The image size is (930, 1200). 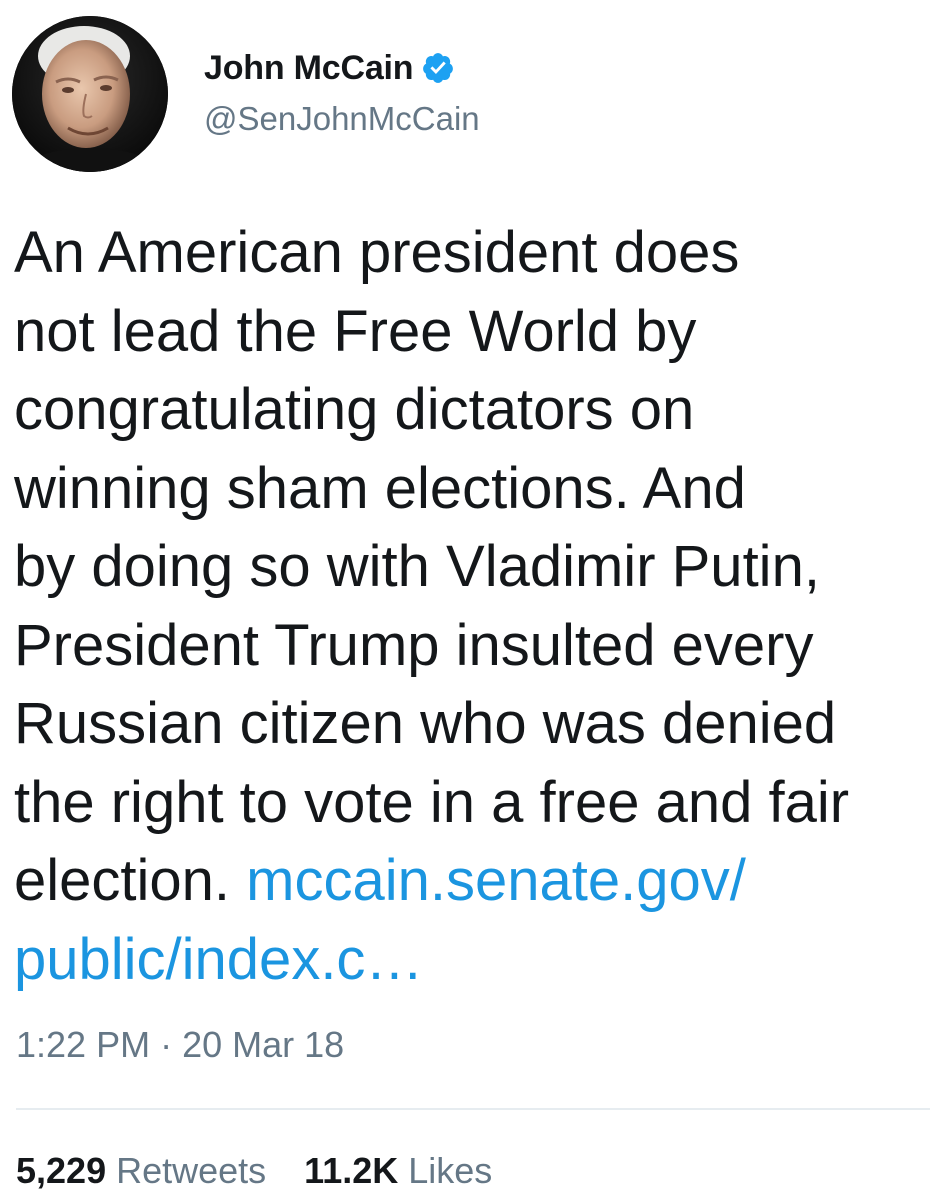 What do you see at coordinates (180, 1045) in the screenshot?
I see `tweet-timestamp: 1:22 PM · 20 Mar 18` at bounding box center [180, 1045].